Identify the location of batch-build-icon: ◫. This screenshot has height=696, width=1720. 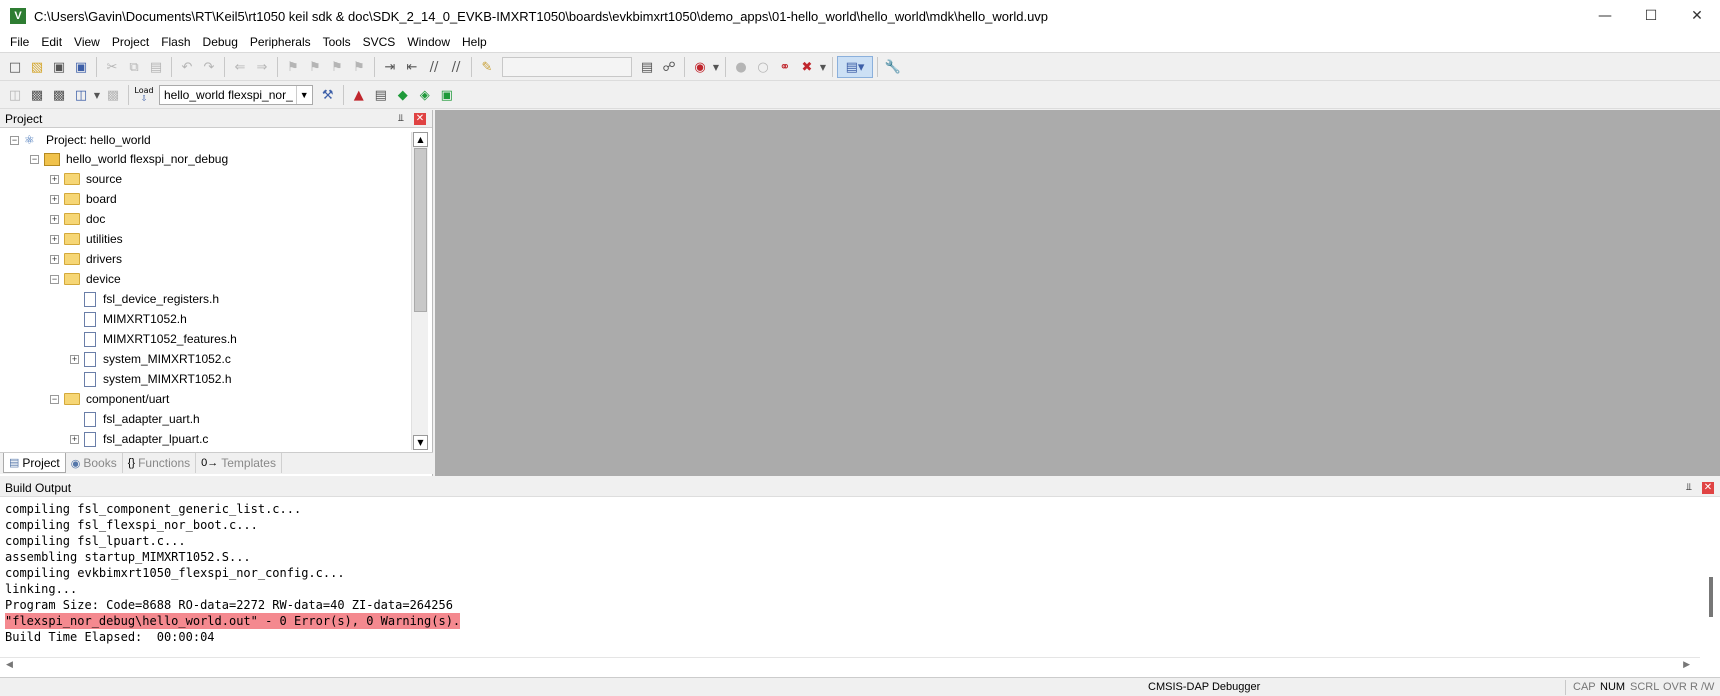
(81, 95).